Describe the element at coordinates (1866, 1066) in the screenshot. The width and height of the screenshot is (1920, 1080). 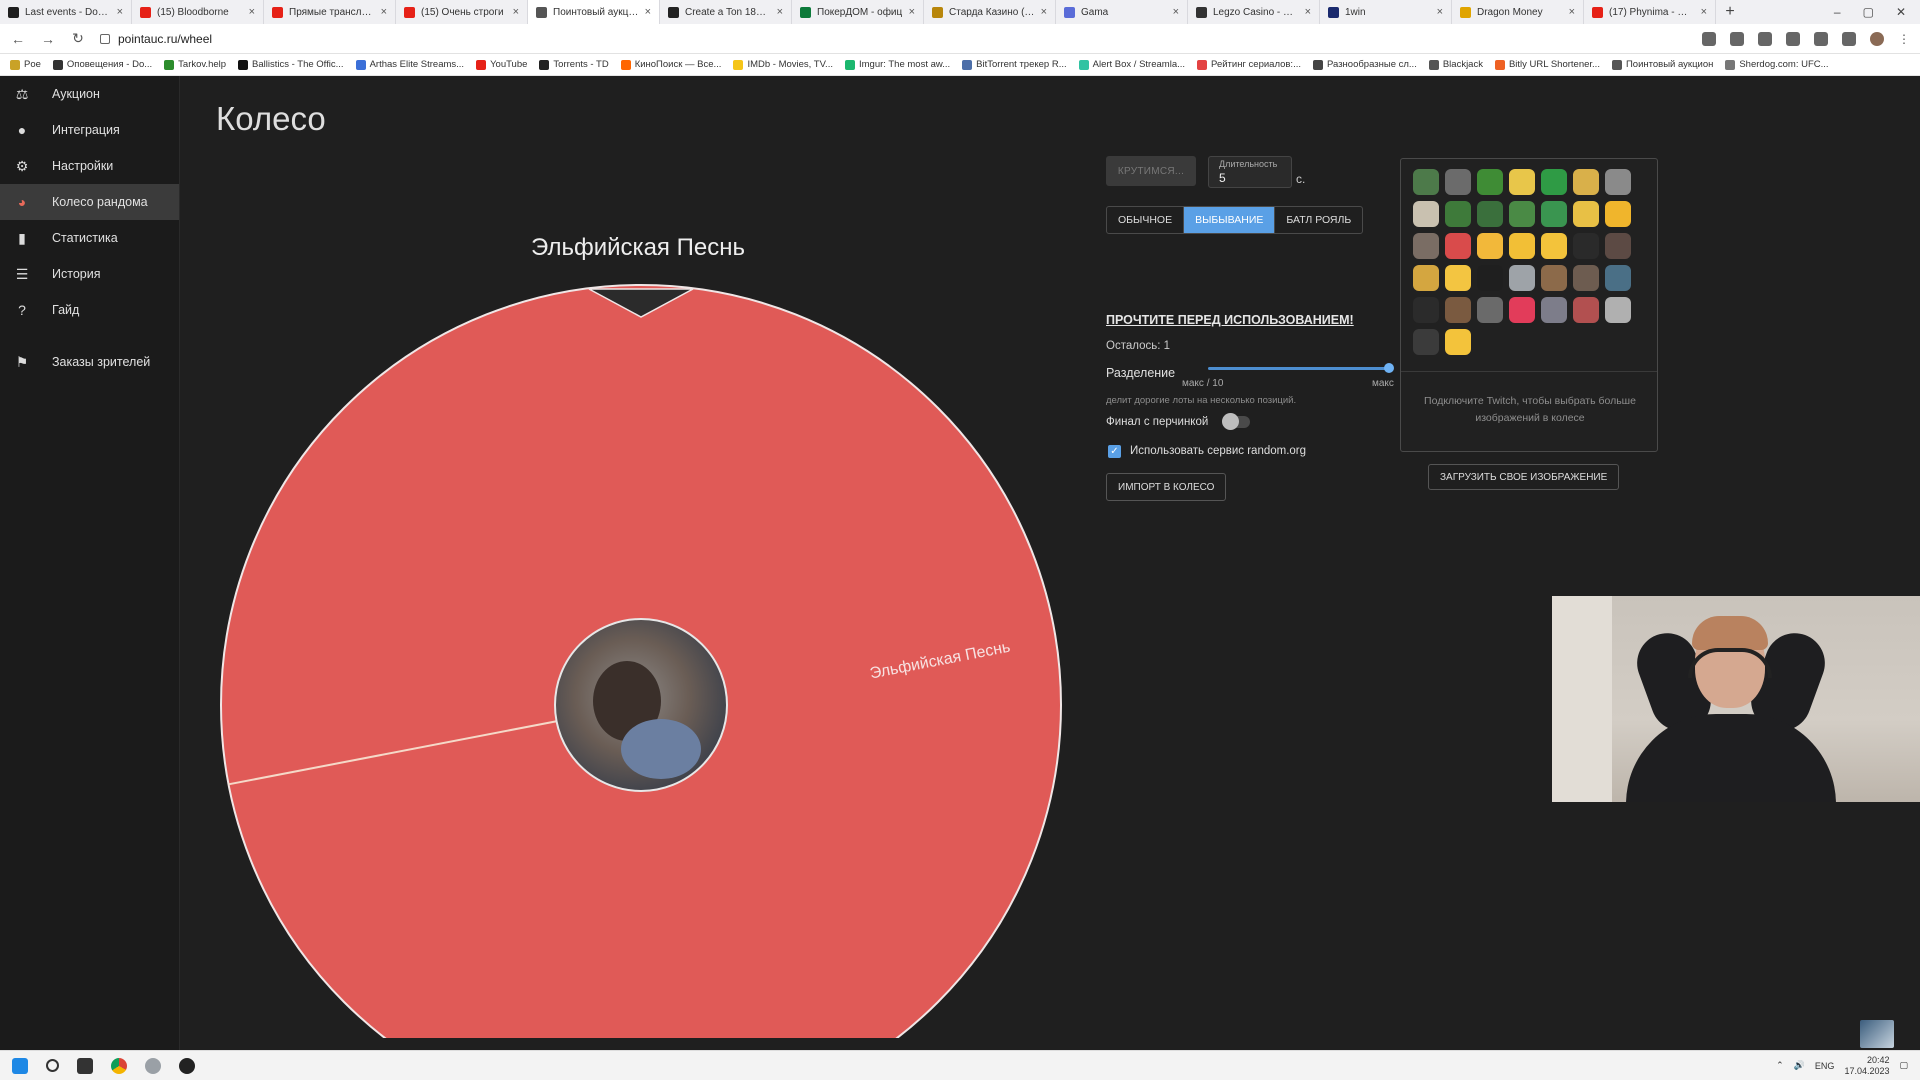
I see `clock: 20:42 17.04.2023` at that location.